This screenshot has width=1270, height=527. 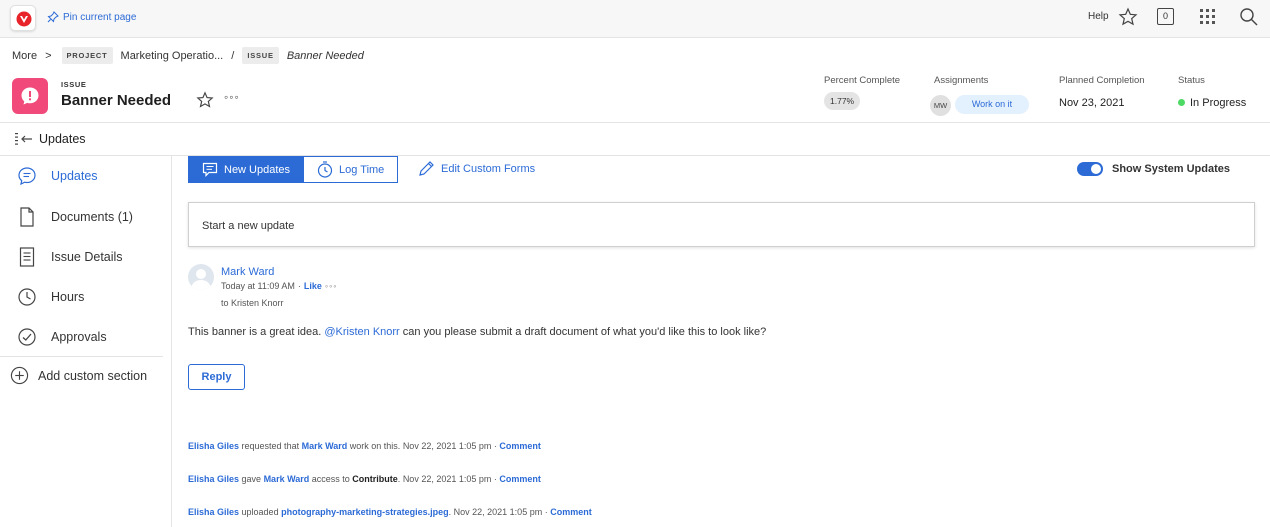 I want to click on plus-circle-icon, so click(x=19, y=375).